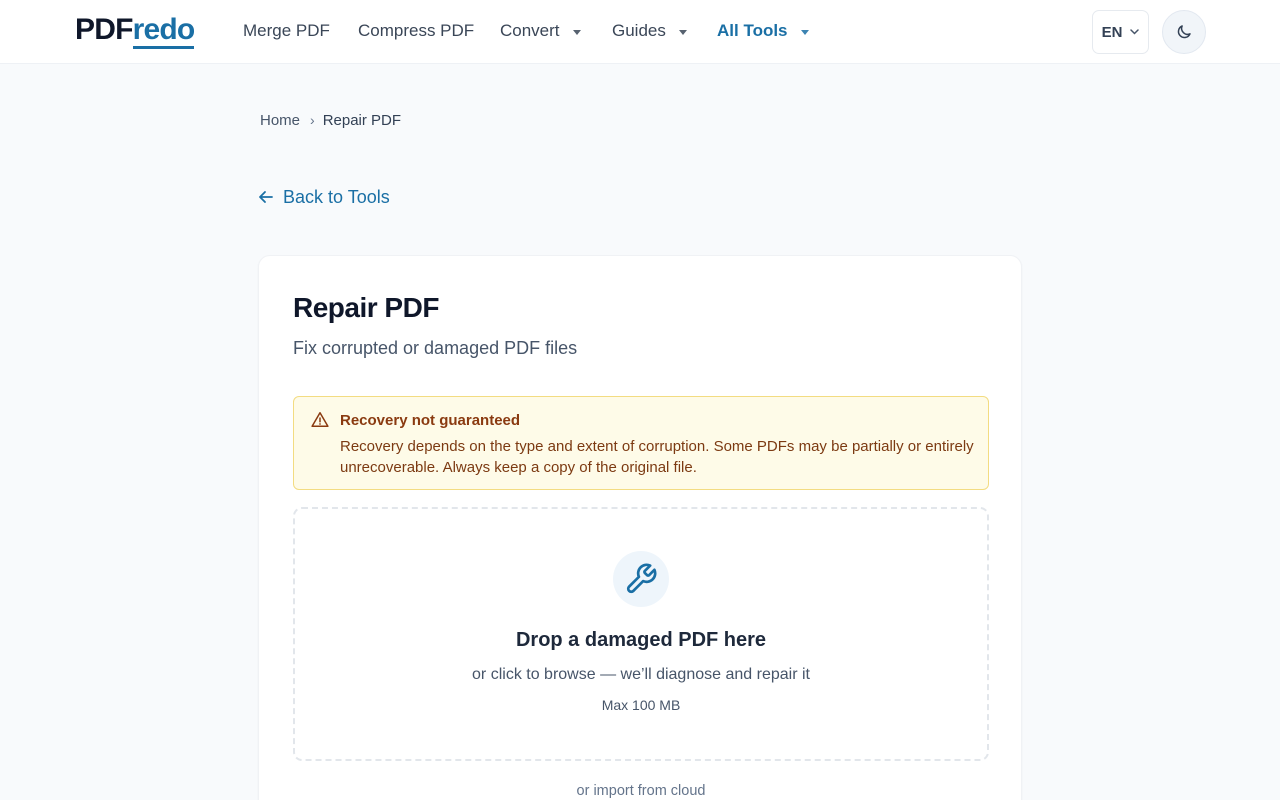  Describe the element at coordinates (641, 640) in the screenshot. I see `dropzone-title: Drop a damaged PDF here` at that location.